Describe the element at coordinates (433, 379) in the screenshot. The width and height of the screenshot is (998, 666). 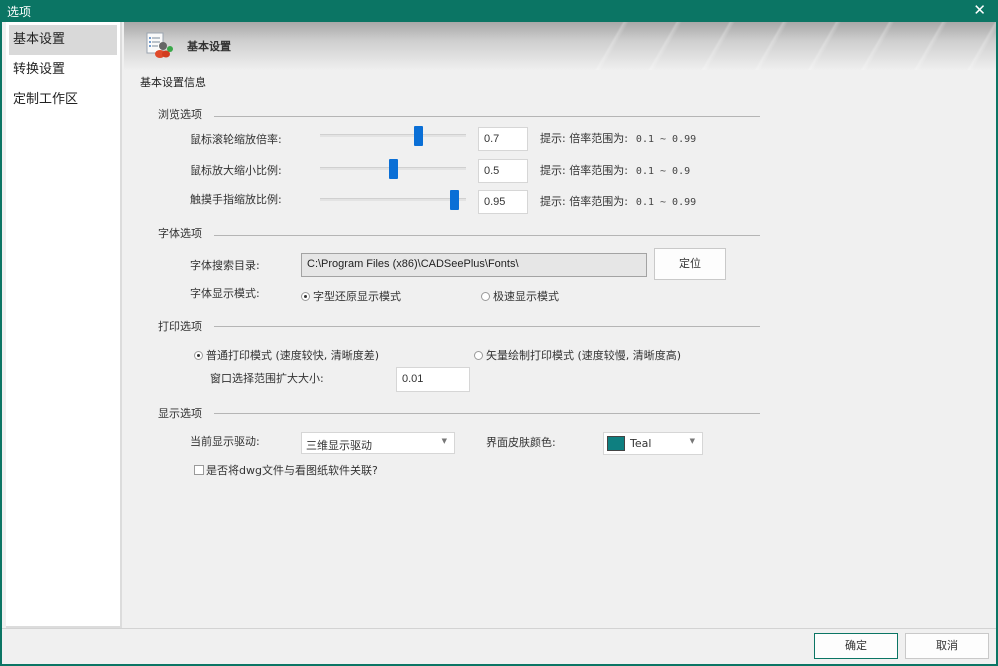
I see `expand-size-input: 0.01` at that location.